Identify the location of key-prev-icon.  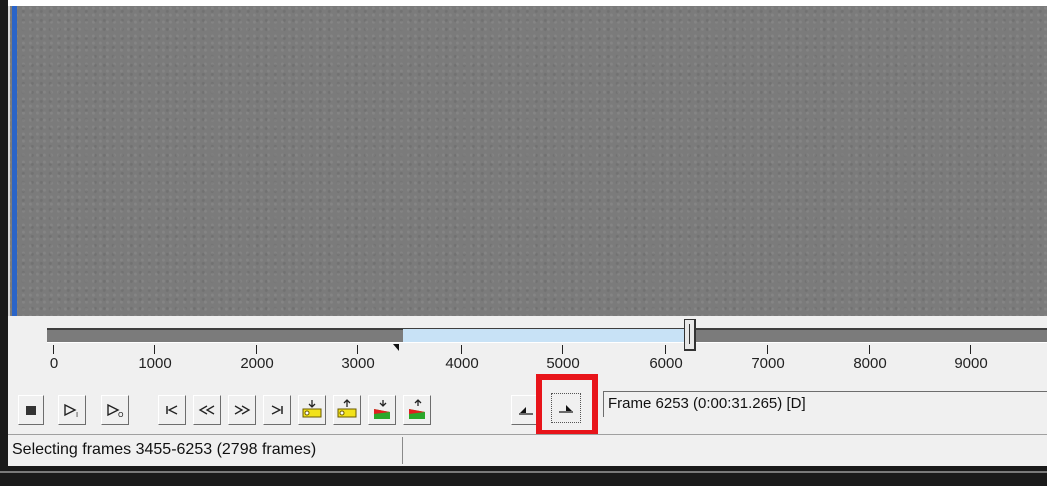
(312, 409).